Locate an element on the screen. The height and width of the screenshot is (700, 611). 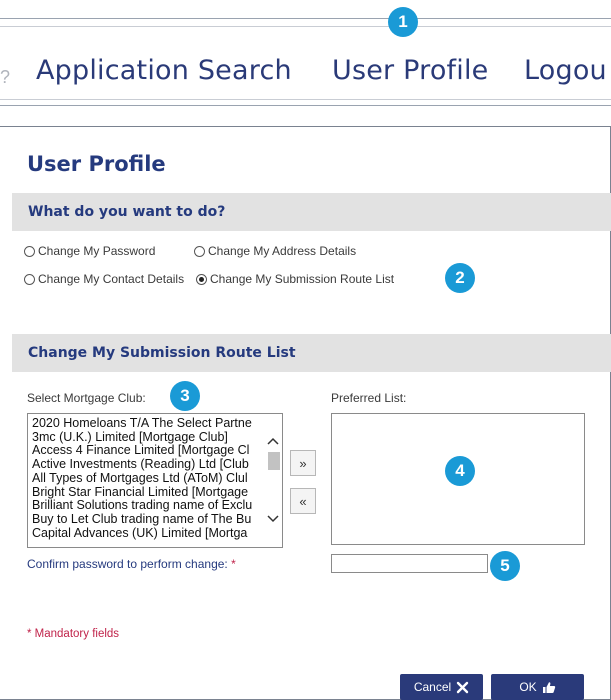
mortgage-club-option: 3mc (U.K.) Limited [Mortgage Club] is located at coordinates (147, 438).